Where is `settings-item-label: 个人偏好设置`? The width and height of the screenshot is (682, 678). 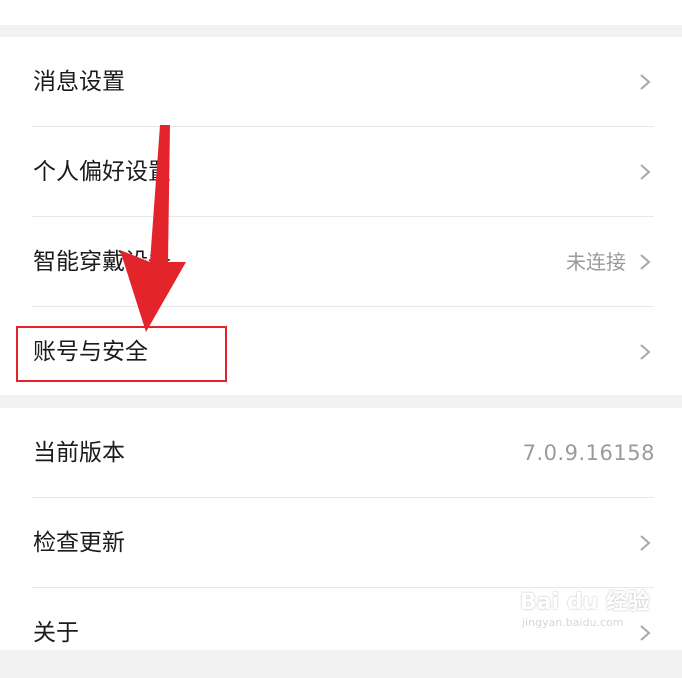 settings-item-label: 个人偏好设置 is located at coordinates (102, 172).